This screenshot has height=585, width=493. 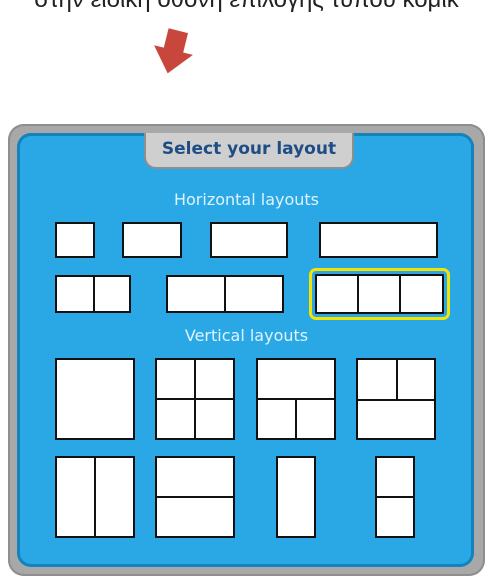 I want to click on layout-option-2-row-narrow, so click(x=395, y=497).